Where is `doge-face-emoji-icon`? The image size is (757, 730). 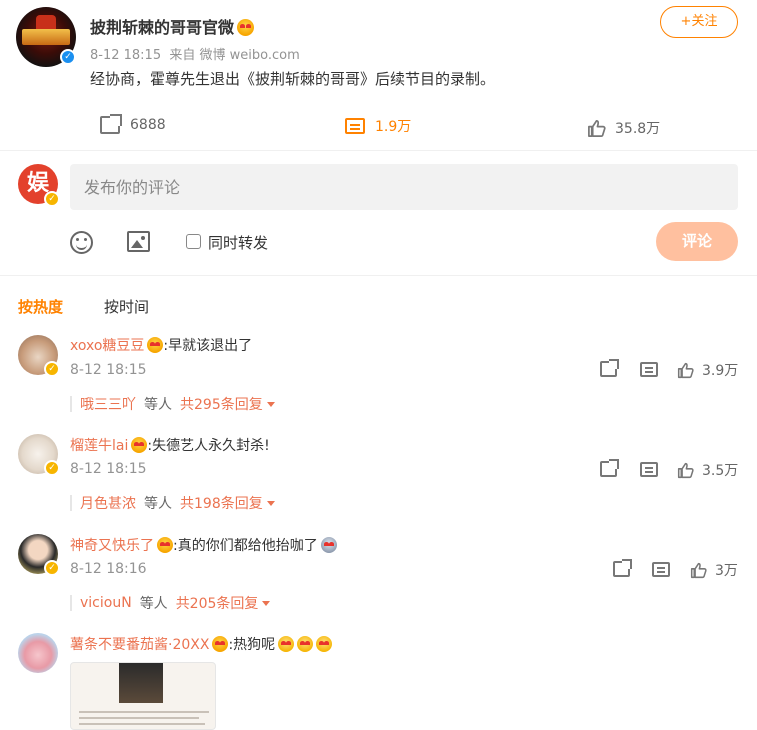
doge-face-emoji-icon is located at coordinates (328, 545).